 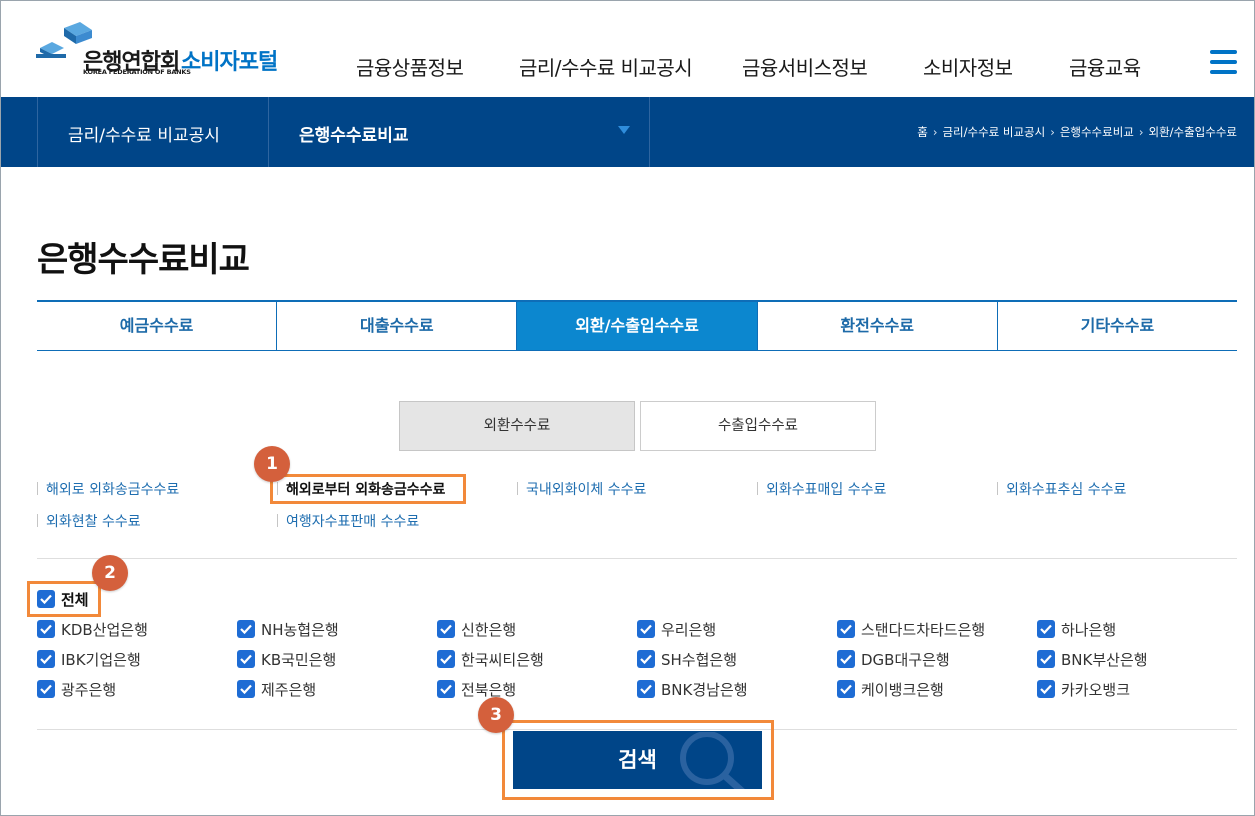 What do you see at coordinates (1089, 630) in the screenshot?
I see `bank-label: 하나은행` at bounding box center [1089, 630].